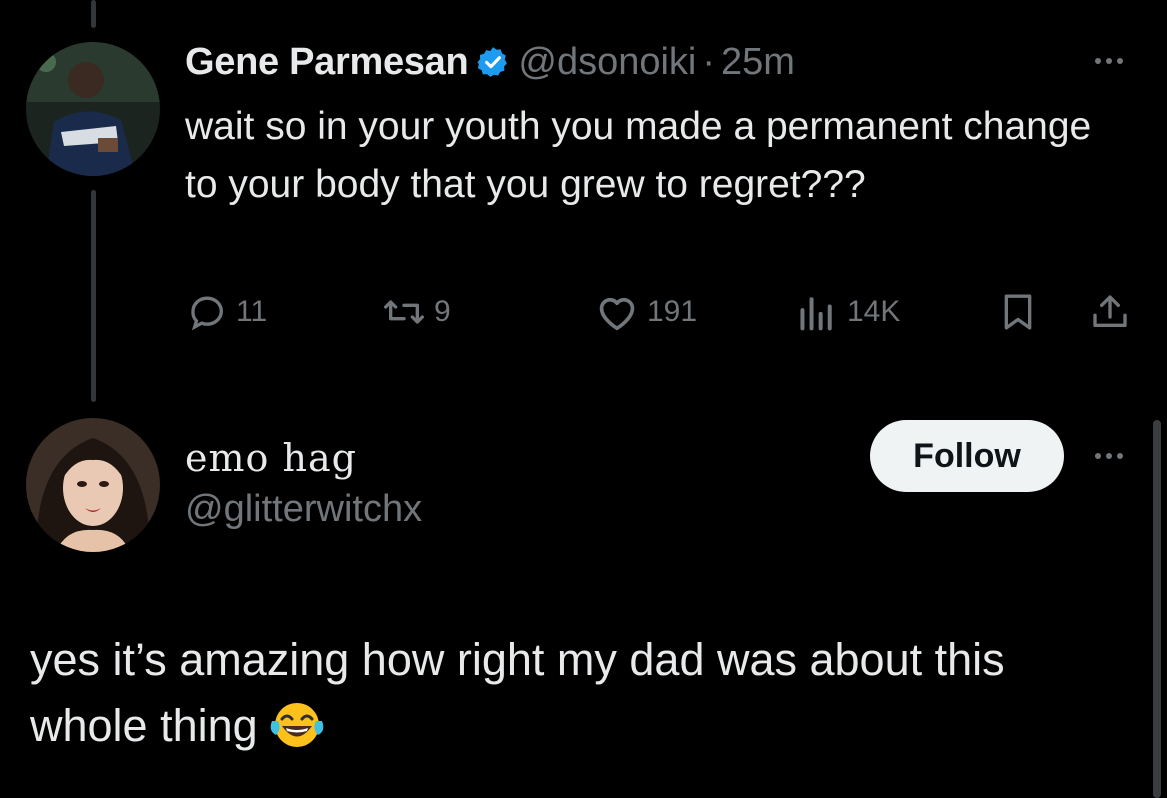 This screenshot has height=798, width=1167. Describe the element at coordinates (617, 312) in the screenshot. I see `heart-icon` at that location.